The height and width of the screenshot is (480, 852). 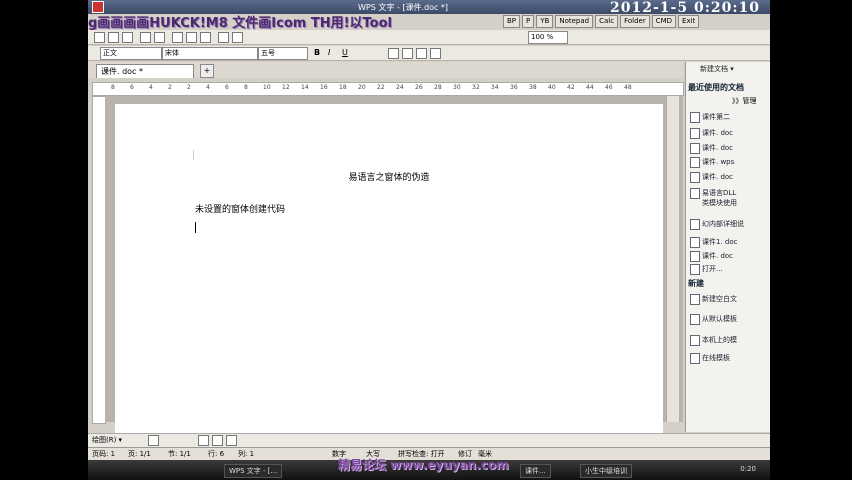 I want to click on recent-item: 幻内部详细说, so click(x=717, y=224).